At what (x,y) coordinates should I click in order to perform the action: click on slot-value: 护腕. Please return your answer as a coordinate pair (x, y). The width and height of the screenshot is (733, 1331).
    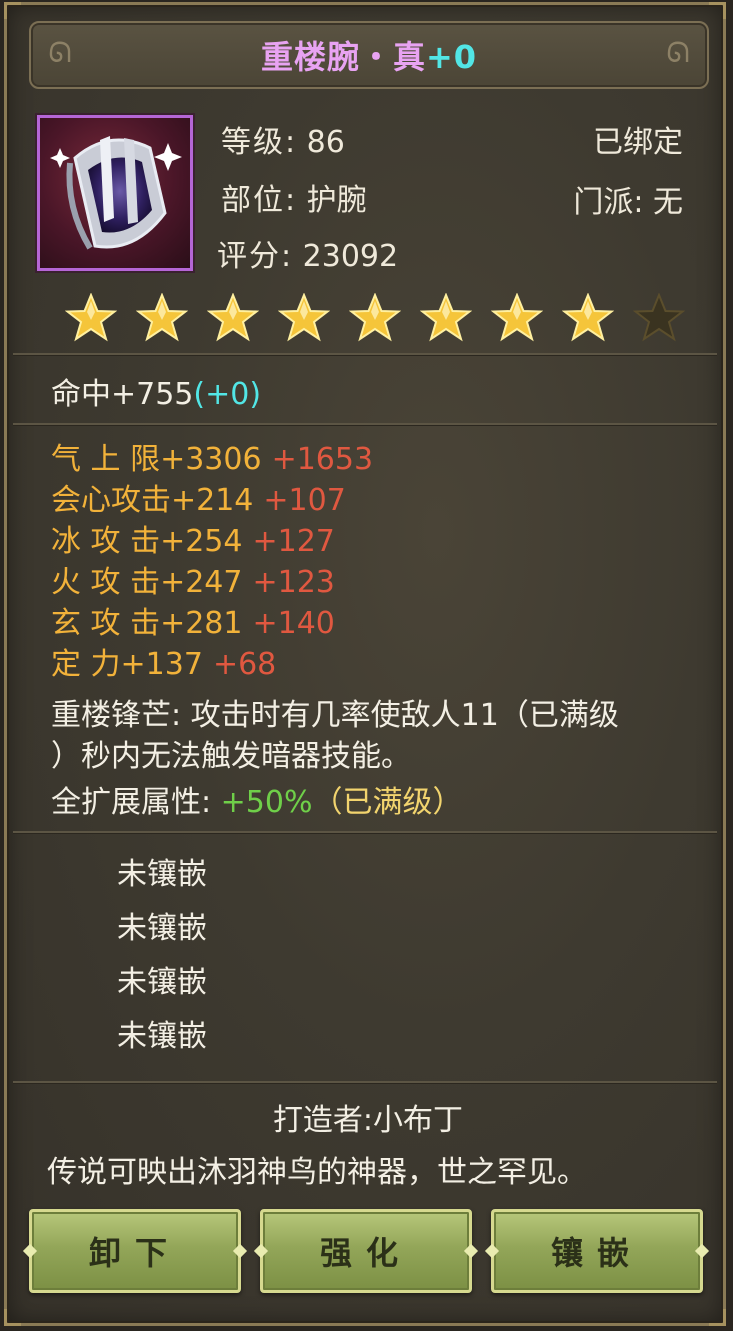
    Looking at the image, I should click on (336, 200).